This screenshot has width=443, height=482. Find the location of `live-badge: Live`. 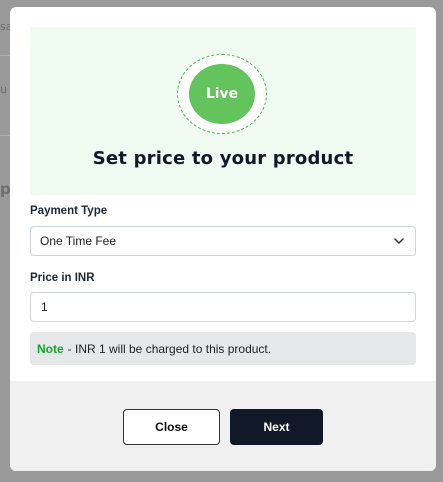

live-badge: Live is located at coordinates (222, 94).